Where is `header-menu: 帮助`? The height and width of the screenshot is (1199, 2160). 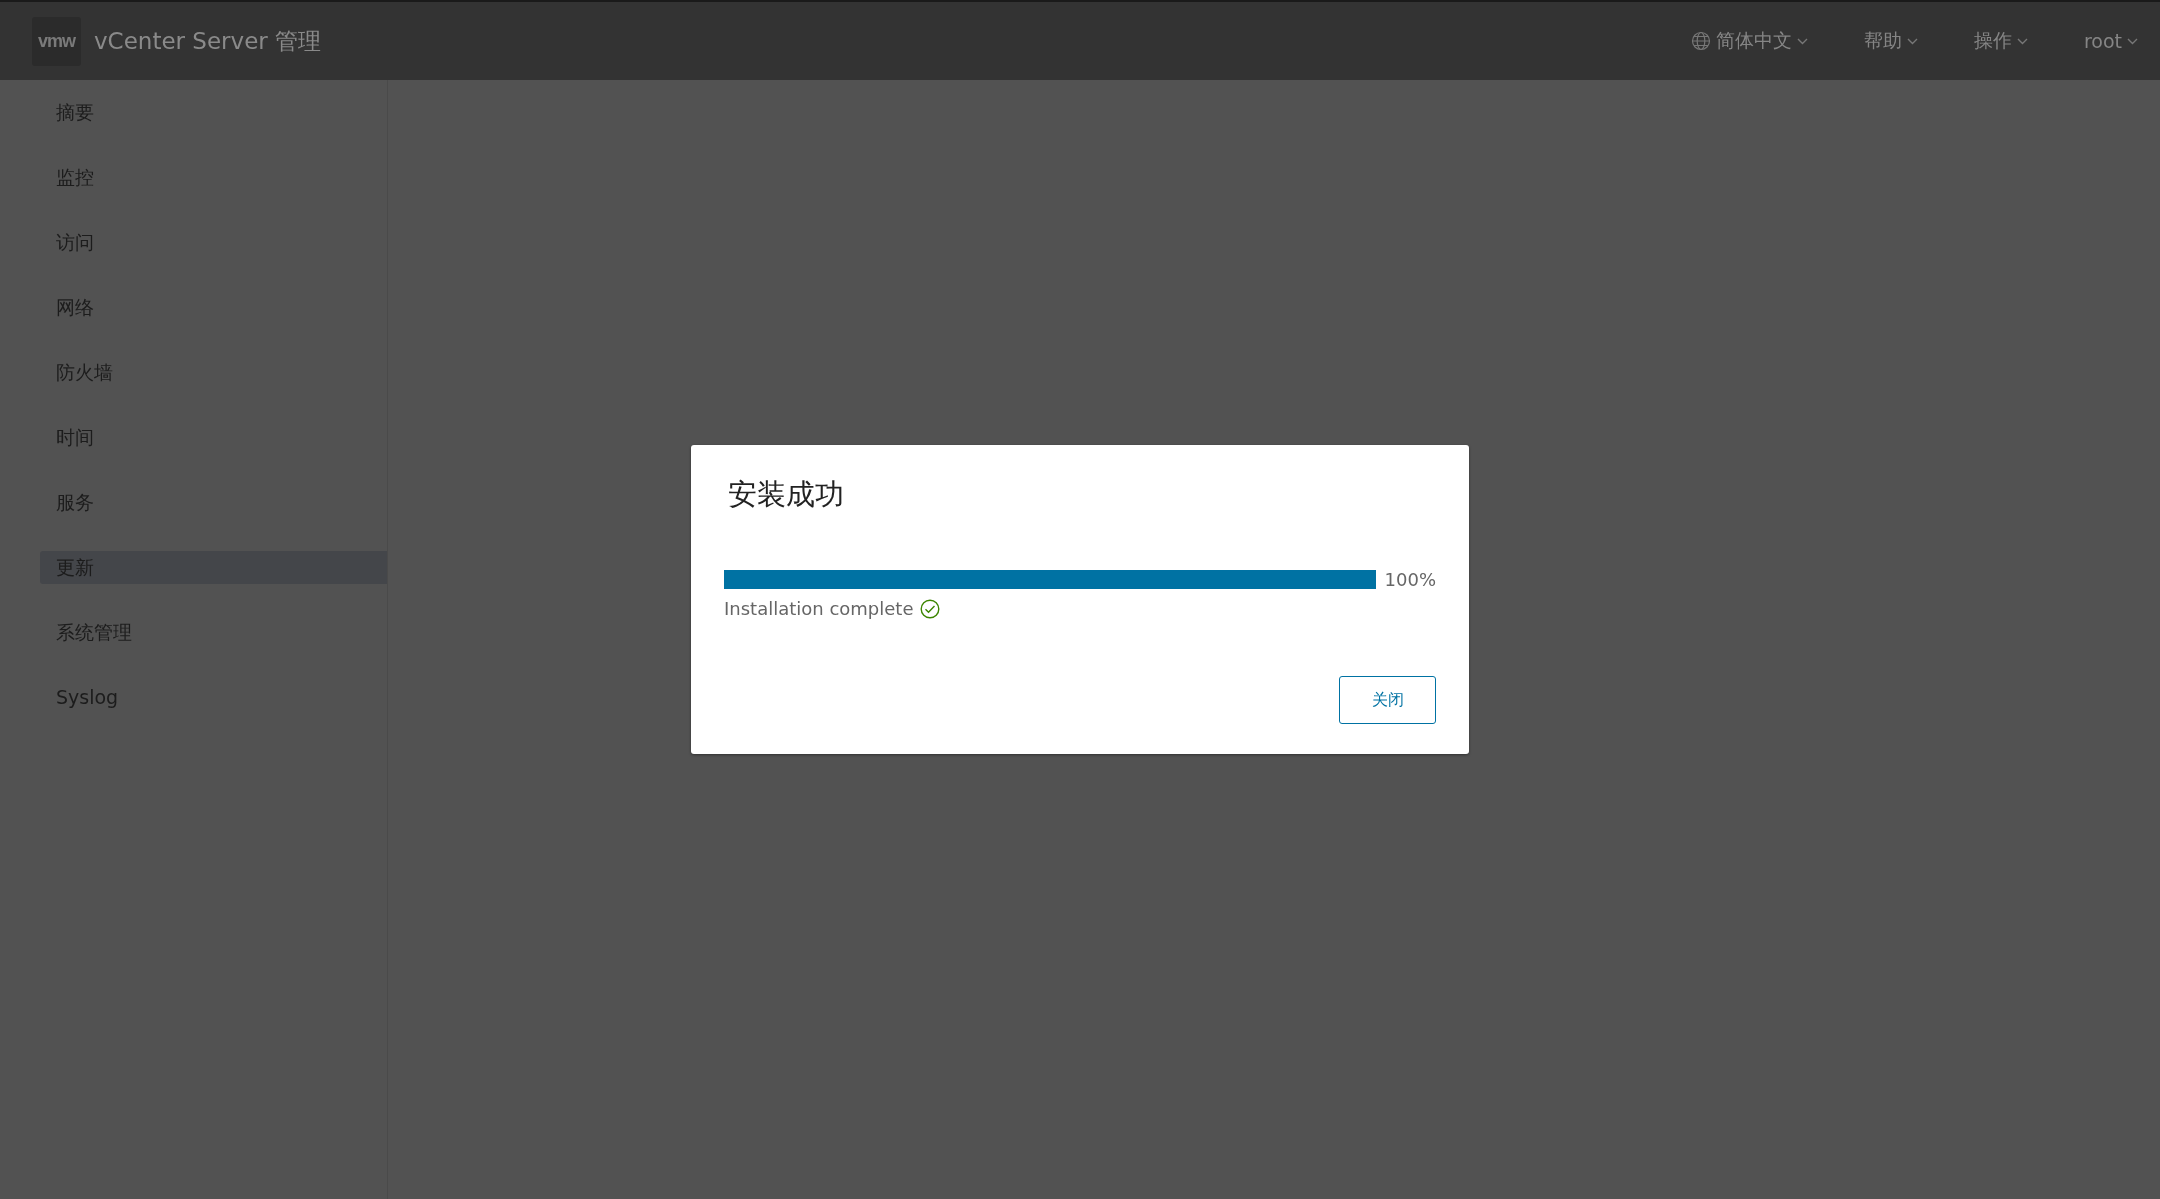
header-menu: 帮助 is located at coordinates (1890, 41).